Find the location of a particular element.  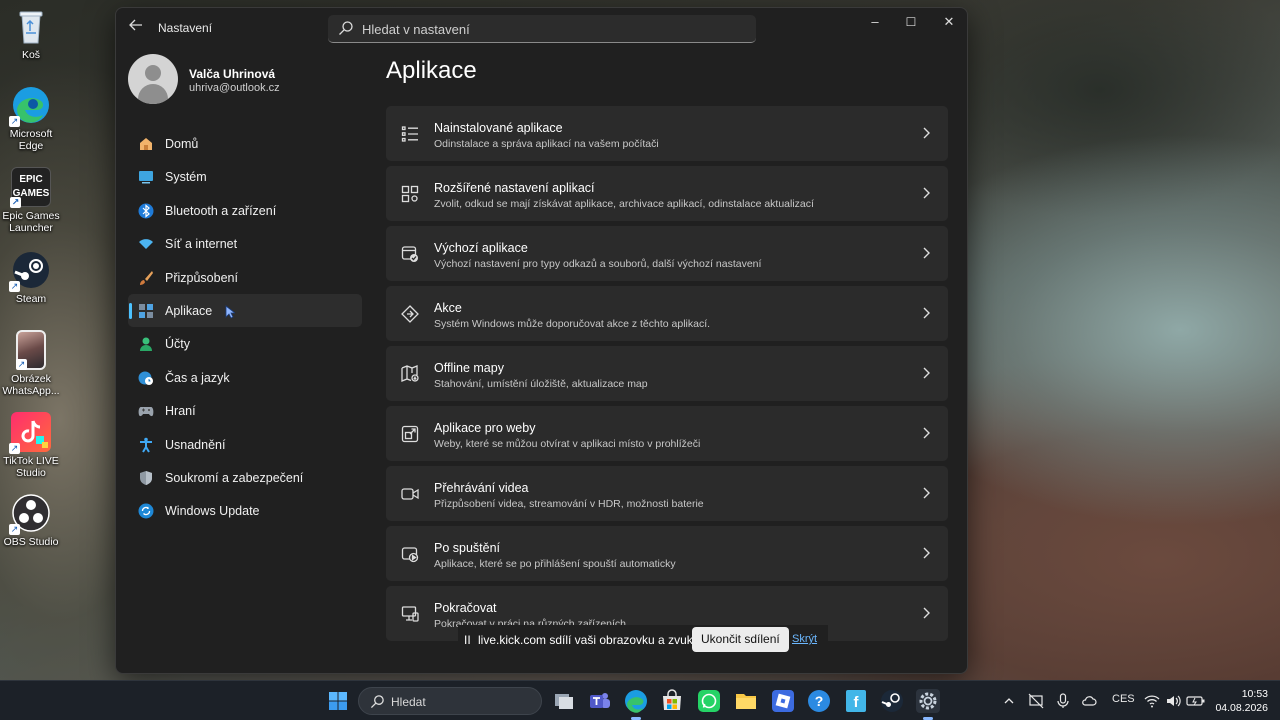

steam-icon is located at coordinates (892, 701).